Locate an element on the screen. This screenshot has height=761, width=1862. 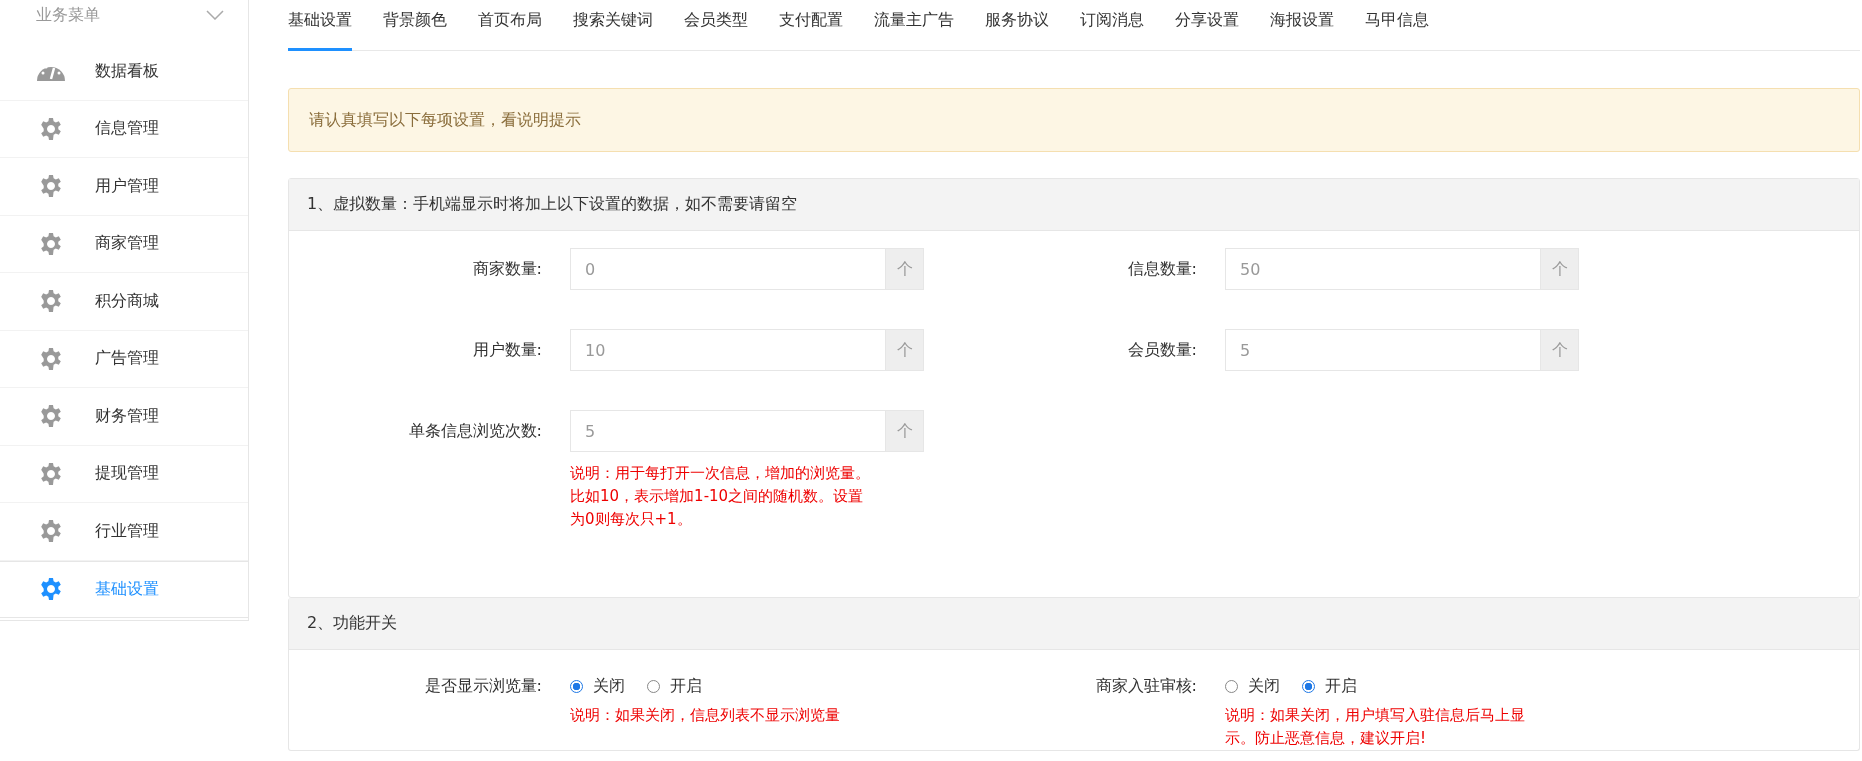
notice-text: 请认真填写以下每项设置，看说明提示 is located at coordinates (445, 120).